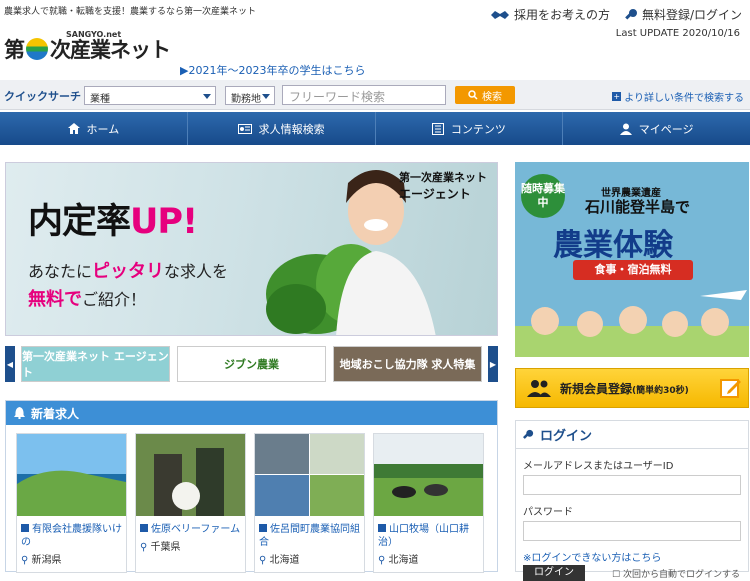 This screenshot has width=750, height=581. What do you see at coordinates (613, 245) in the screenshot?
I see `ad-line3: 農業体験` at bounding box center [613, 245].